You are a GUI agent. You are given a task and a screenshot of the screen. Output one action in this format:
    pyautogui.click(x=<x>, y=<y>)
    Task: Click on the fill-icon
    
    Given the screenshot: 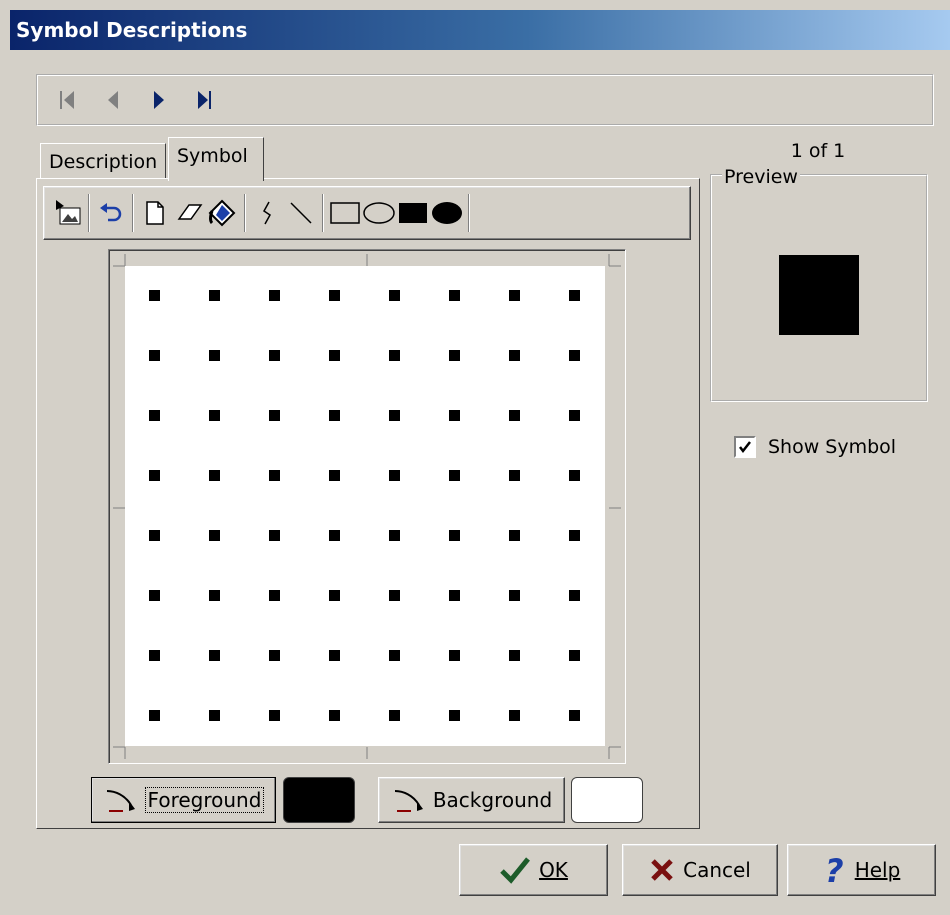 What is the action you would take?
    pyautogui.click(x=222, y=213)
    